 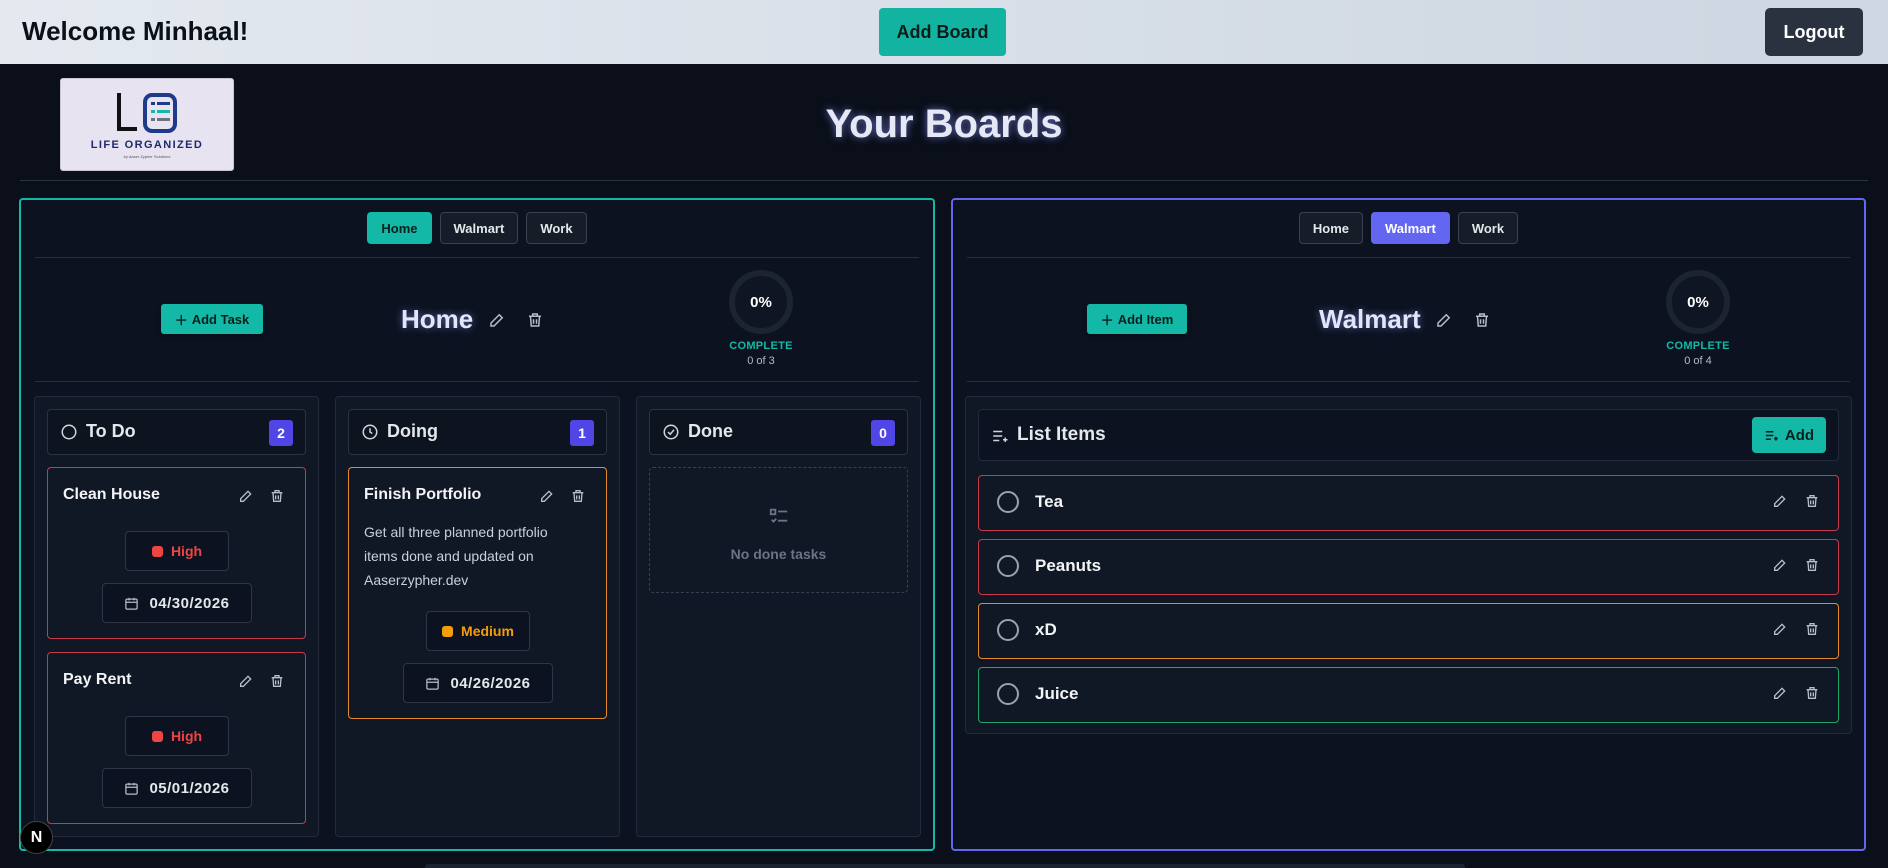 I want to click on task-title: Pay Rent, so click(x=97, y=679).